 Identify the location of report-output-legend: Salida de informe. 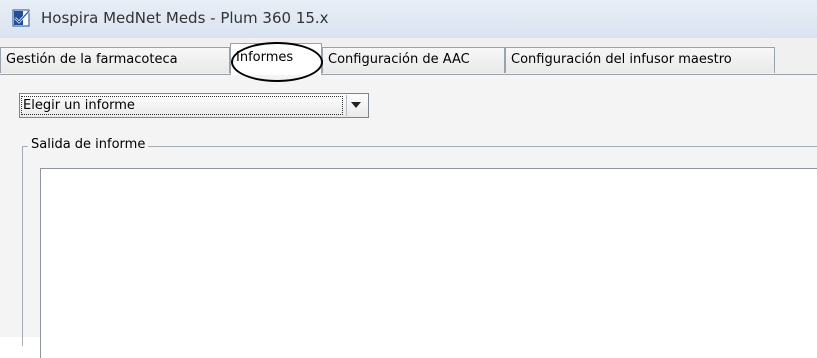
(88, 145).